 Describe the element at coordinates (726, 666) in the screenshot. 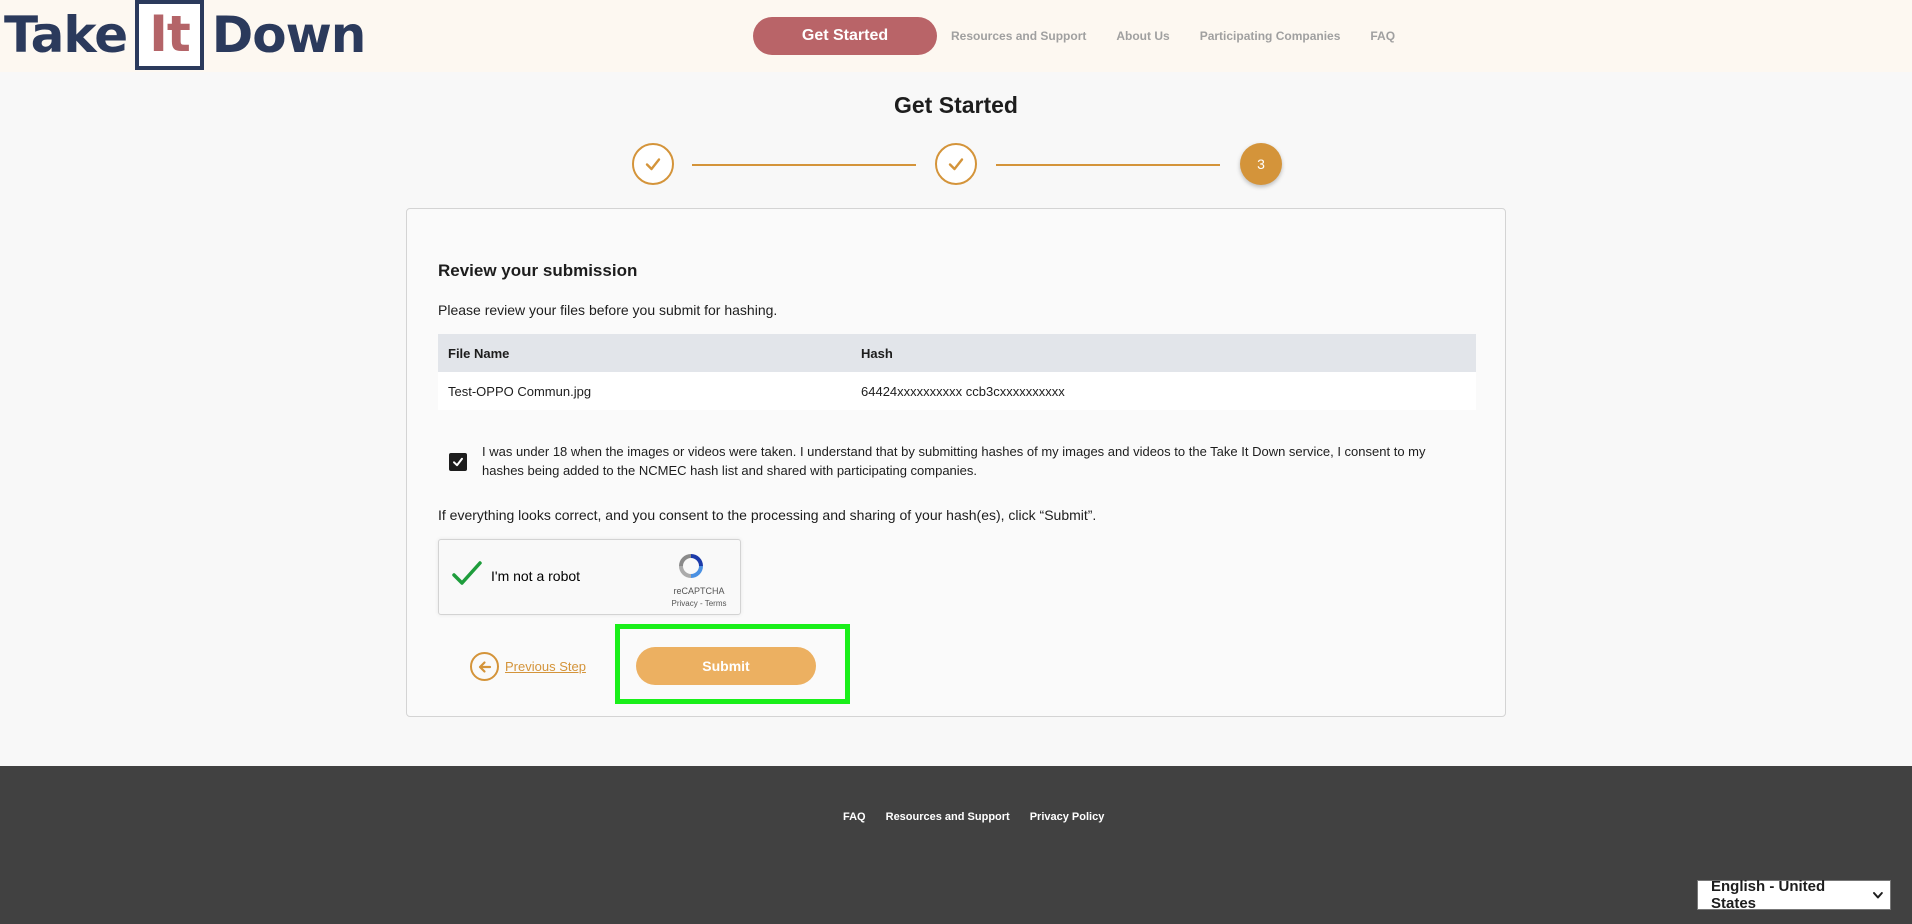

I see `submit-button: Submit` at that location.